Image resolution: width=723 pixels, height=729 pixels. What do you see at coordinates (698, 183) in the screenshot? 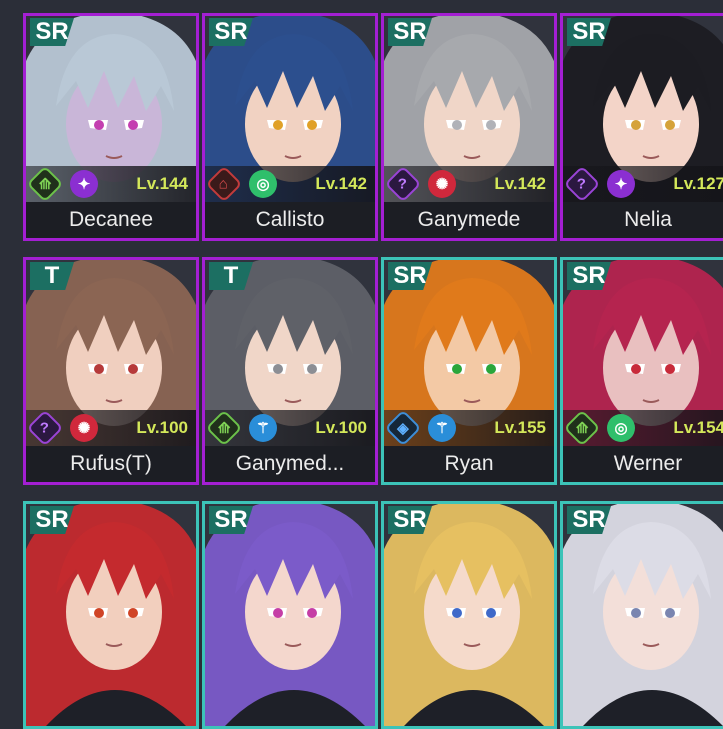
I see `level-label: Lv.127` at bounding box center [698, 183].